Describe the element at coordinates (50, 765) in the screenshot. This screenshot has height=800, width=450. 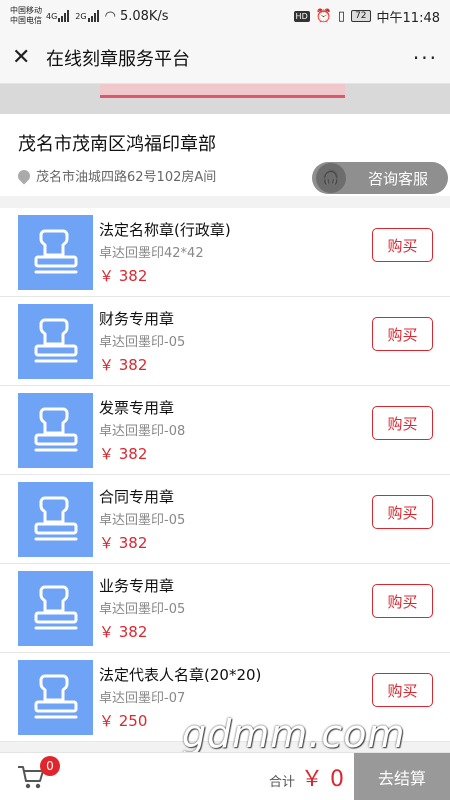
I see `cart-count-badge: 0` at that location.